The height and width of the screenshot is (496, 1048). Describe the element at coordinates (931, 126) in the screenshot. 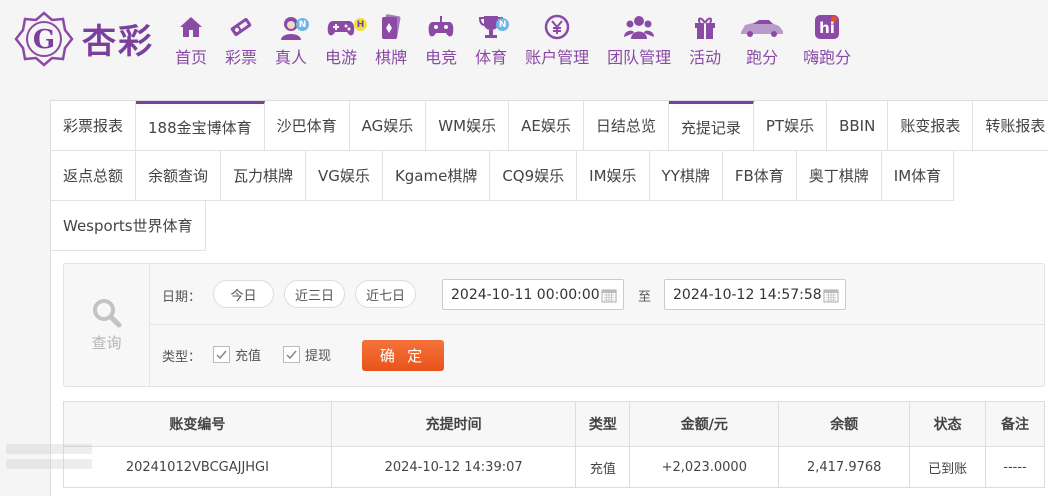

I see `tab-account-change-report: 账变报表` at that location.